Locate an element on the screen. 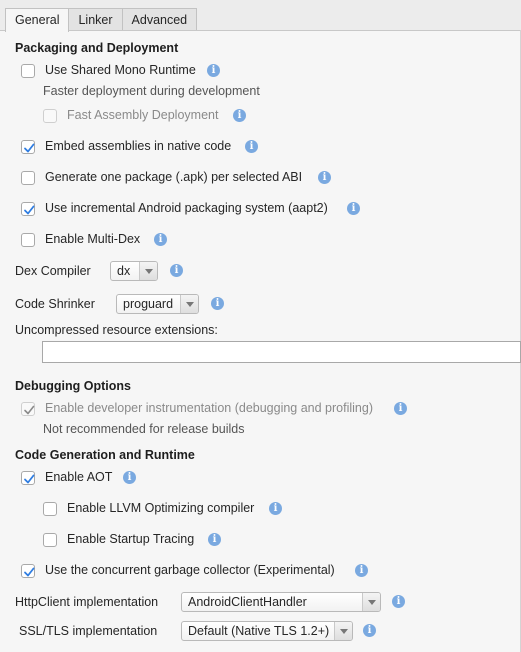 The image size is (521, 652). httpclient-value: AndroidClientHandler is located at coordinates (247, 602).